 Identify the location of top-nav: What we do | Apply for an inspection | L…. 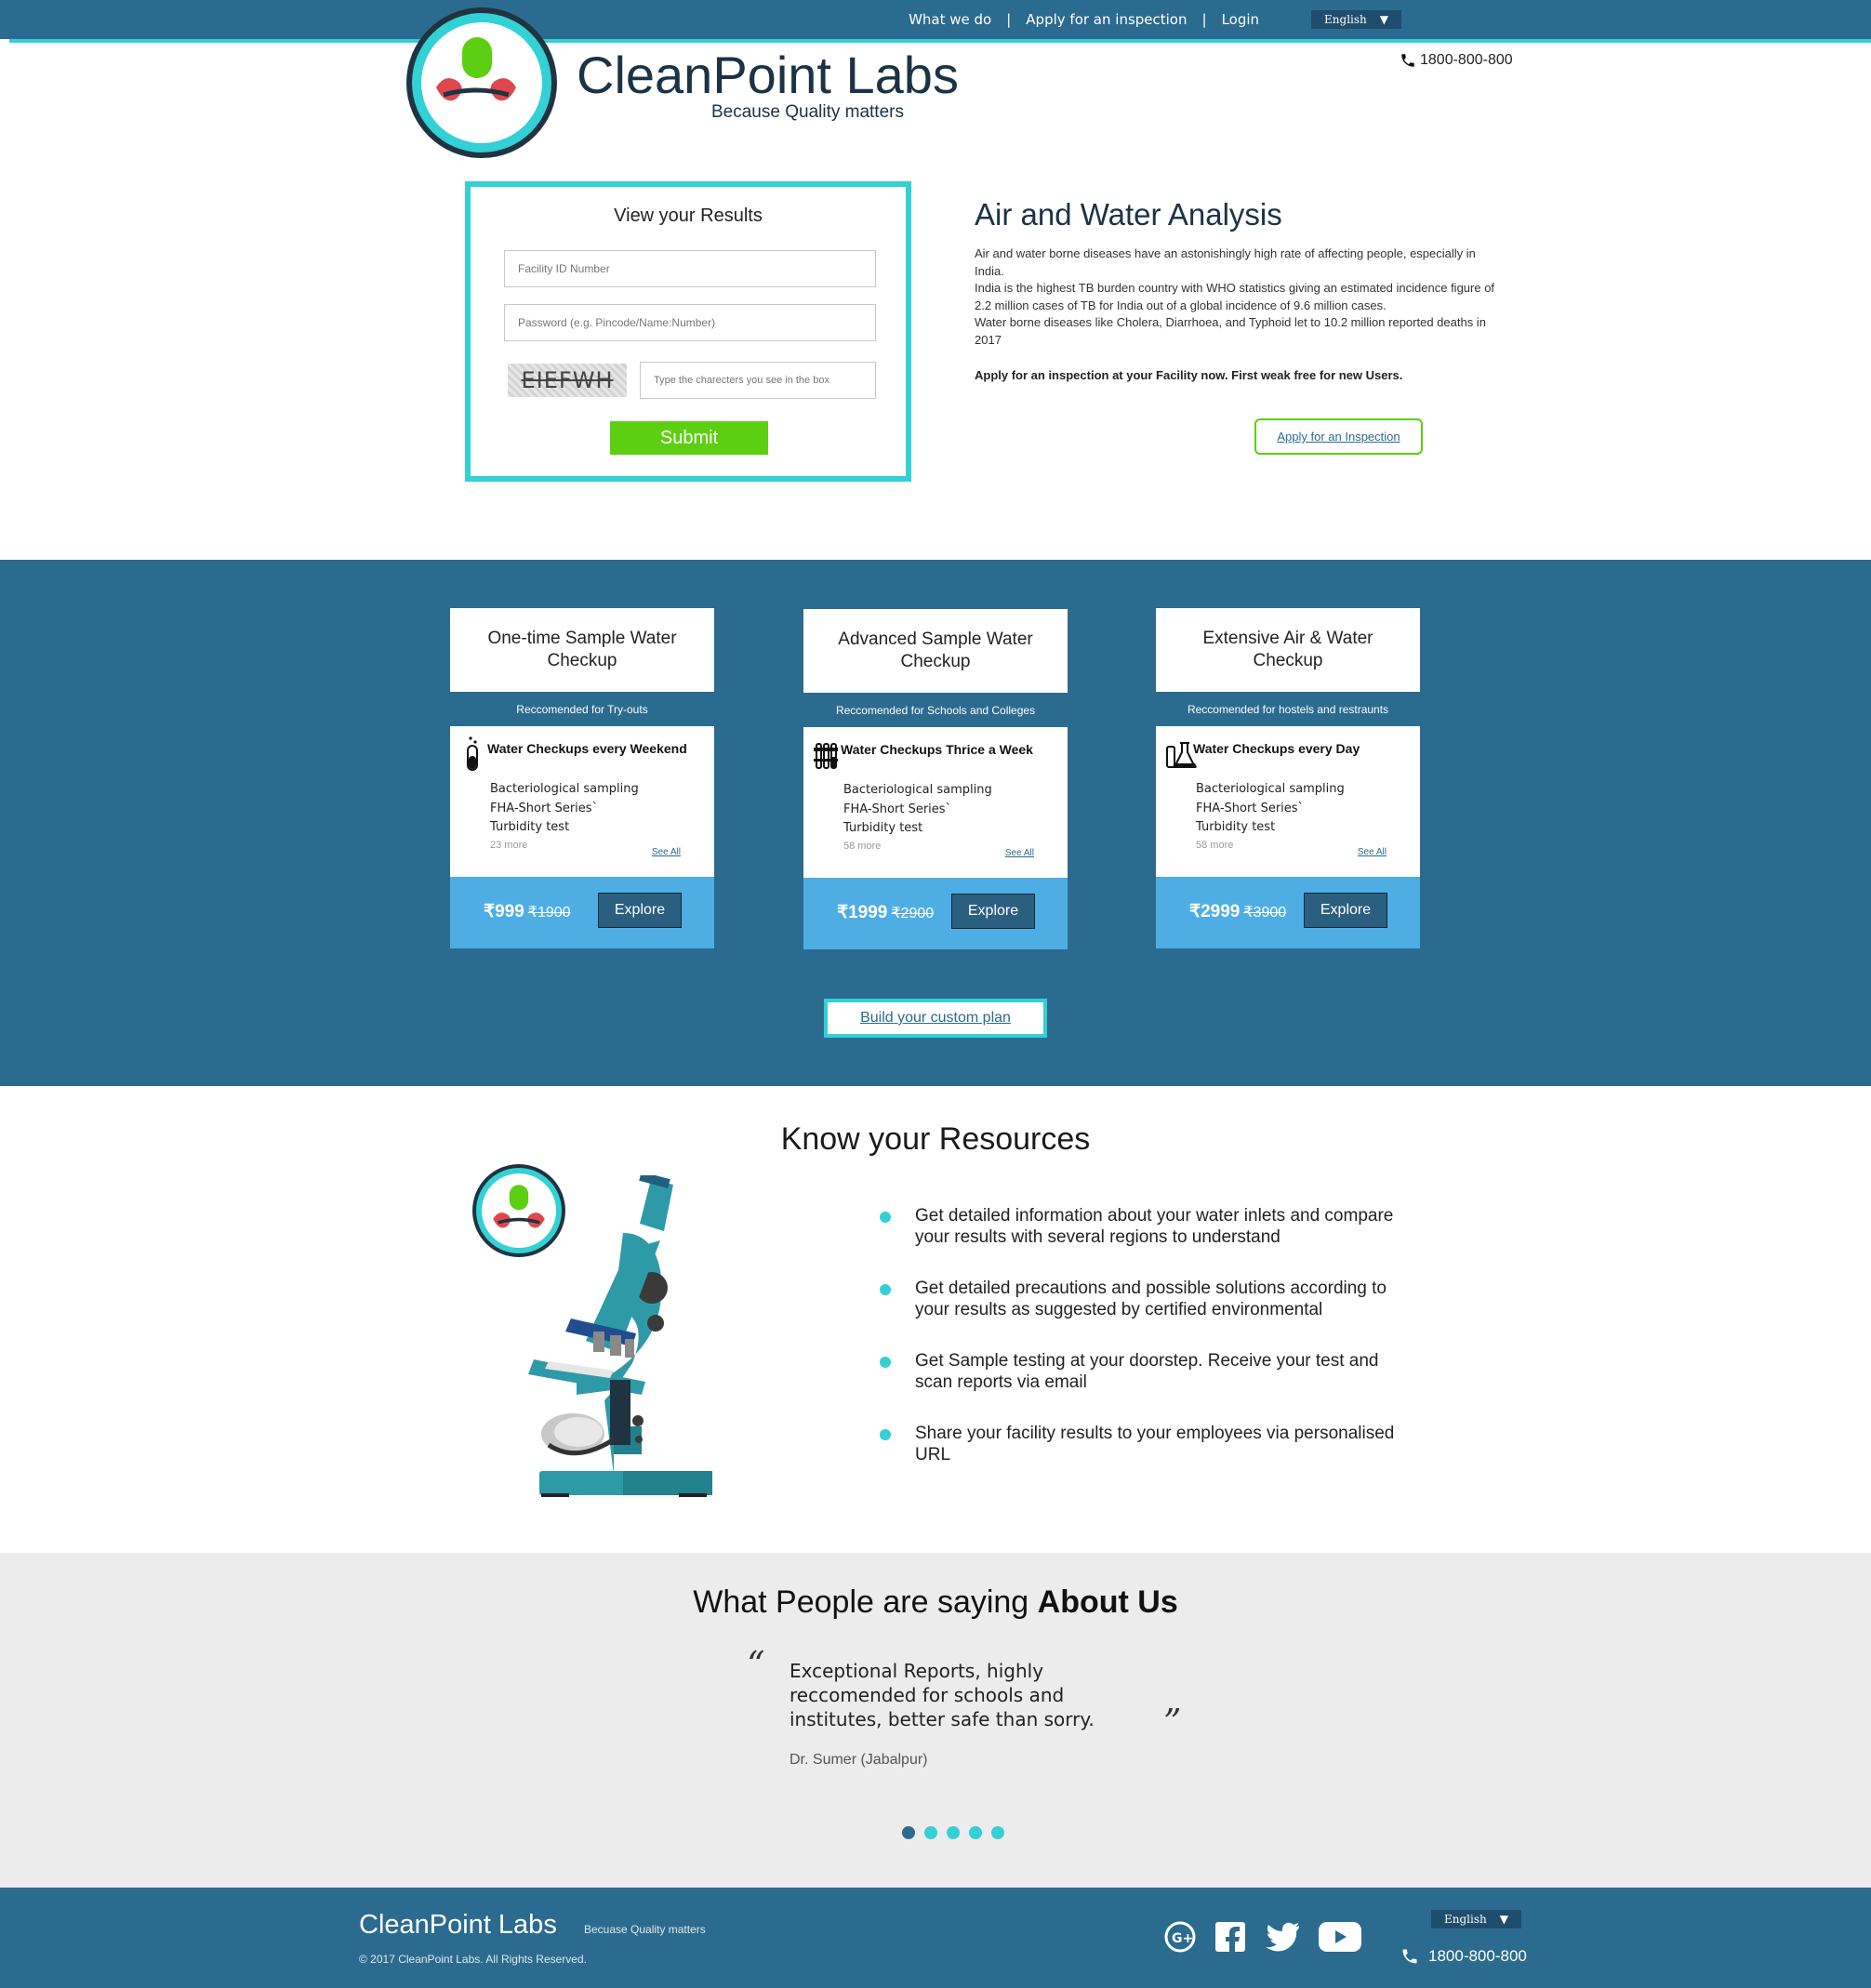
(1155, 19).